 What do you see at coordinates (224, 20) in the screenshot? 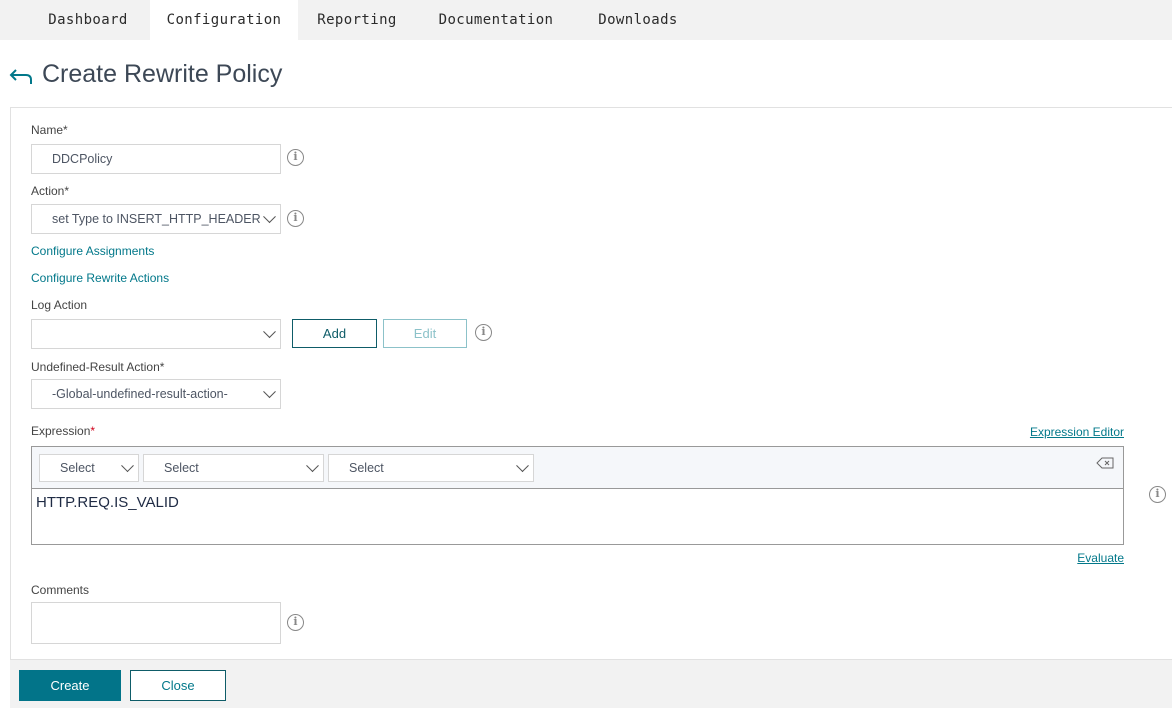
I see `tab-configuration: Configuration` at bounding box center [224, 20].